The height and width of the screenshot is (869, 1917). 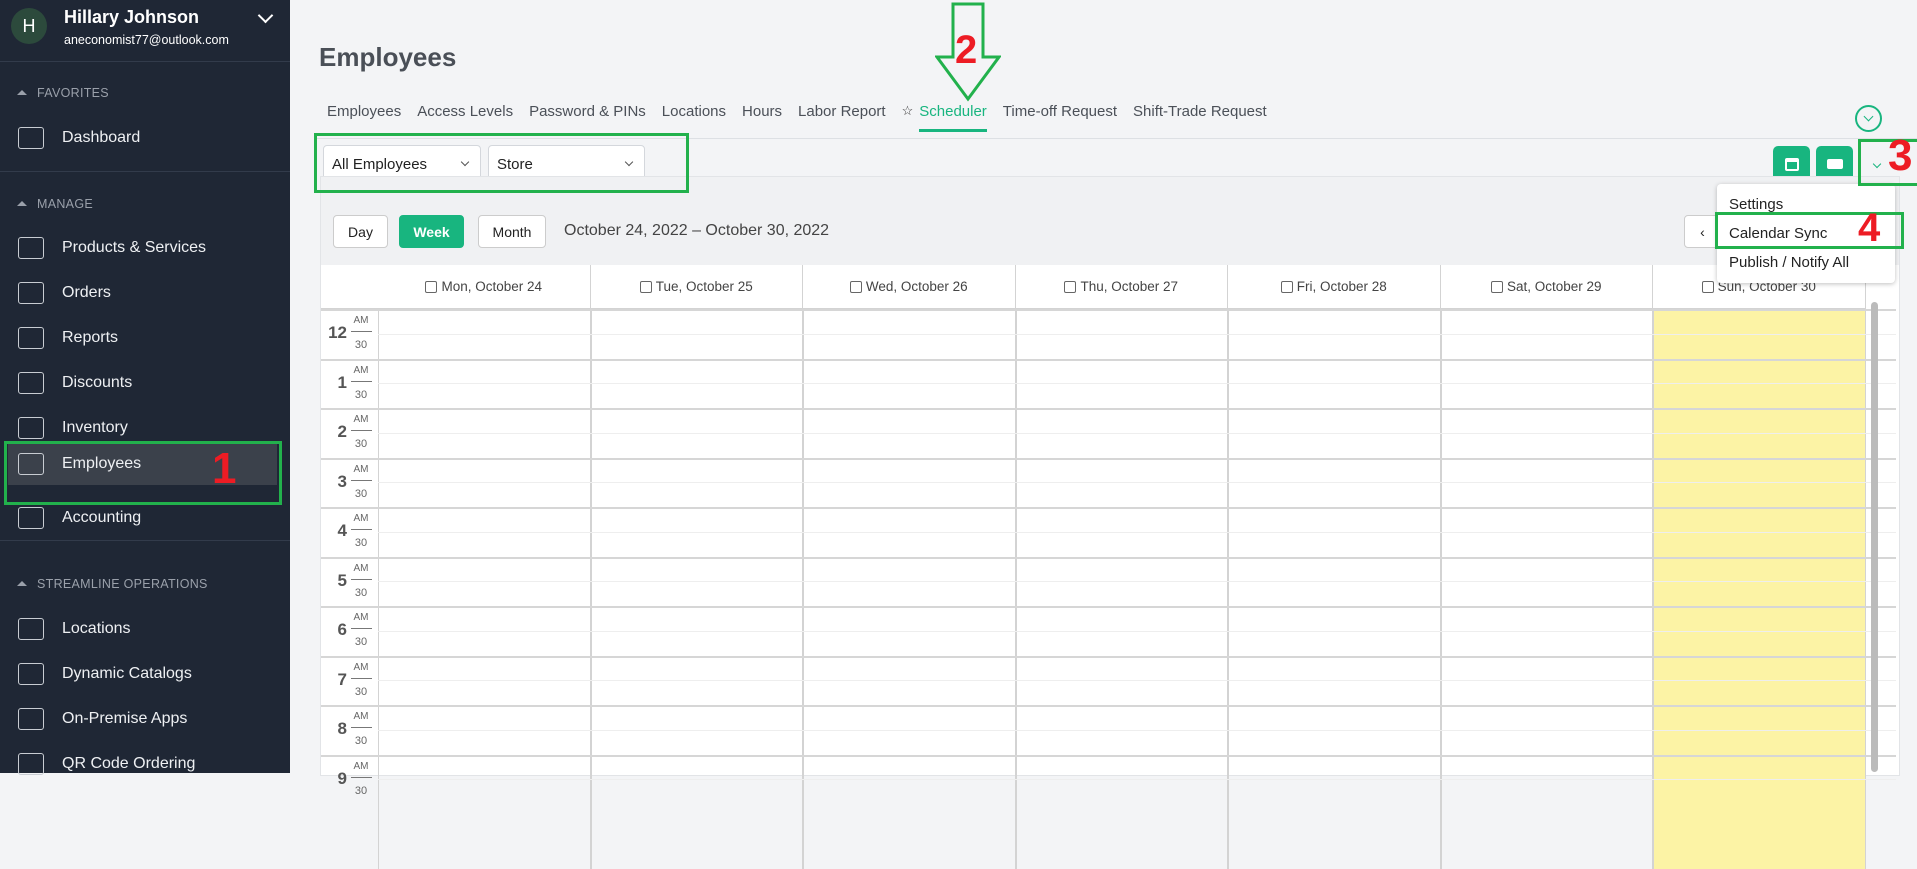 I want to click on week-view-button: Week, so click(x=431, y=231).